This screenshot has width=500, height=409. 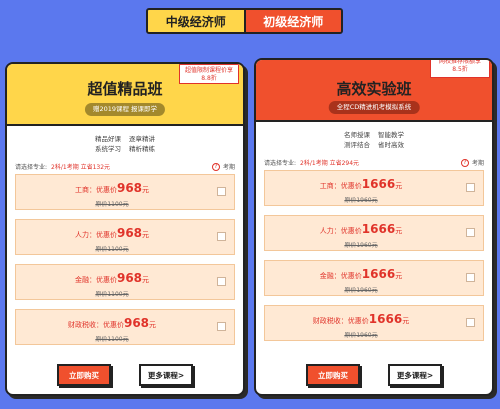 I want to click on feature-item: 逐章精讲, so click(x=142, y=139).